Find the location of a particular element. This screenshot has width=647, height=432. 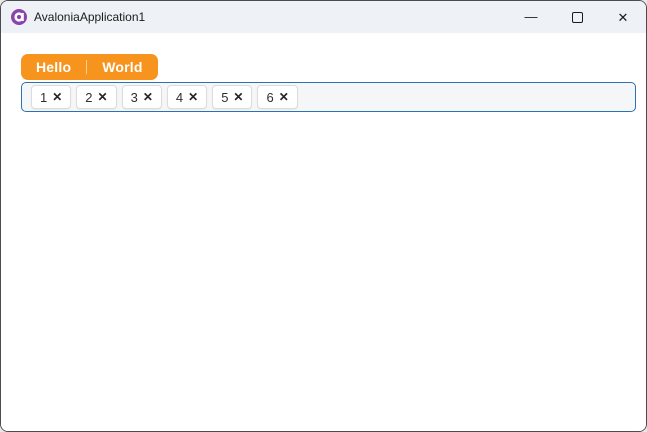

chips-input-field: 1 ✕ 2 ✕ 3 ✕ 4 ✕ 5 ✕ 6 ✕ is located at coordinates (328, 97).